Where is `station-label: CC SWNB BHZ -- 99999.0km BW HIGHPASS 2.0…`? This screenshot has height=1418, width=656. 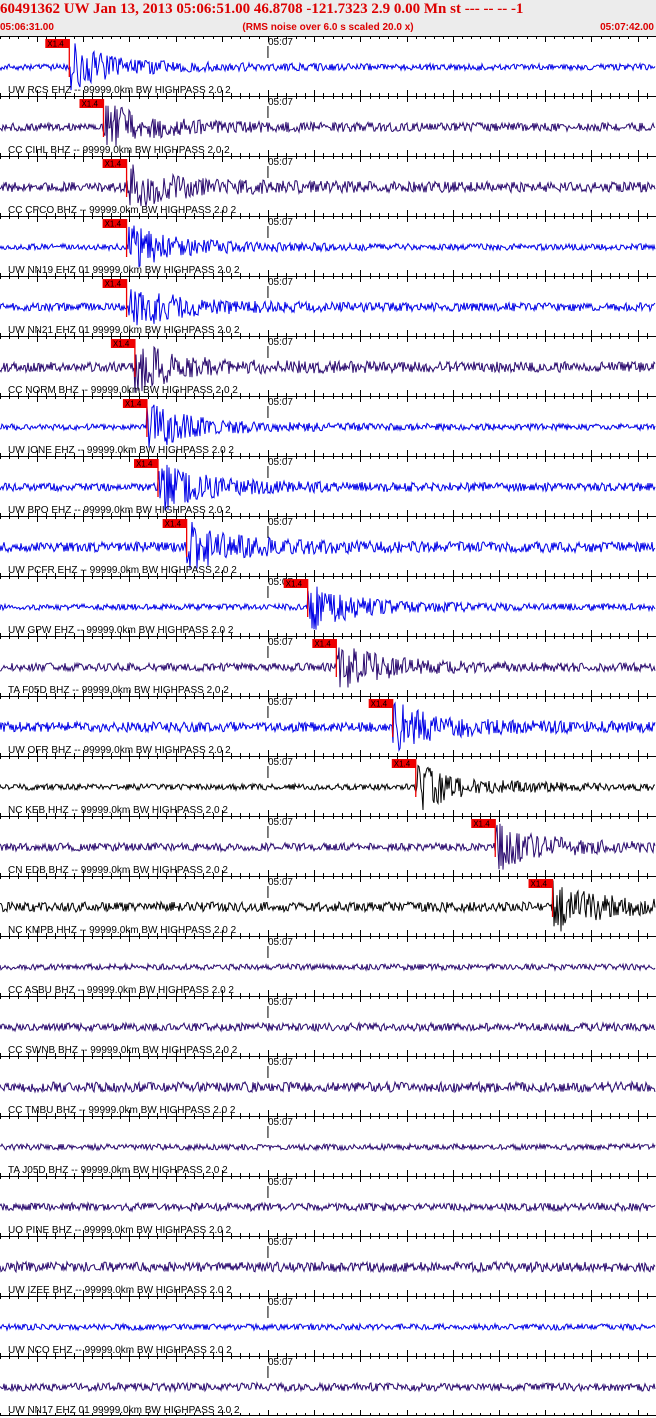 station-label: CC SWNB BHZ -- 99999.0km BW HIGHPASS 2.0… is located at coordinates (123, 1050).